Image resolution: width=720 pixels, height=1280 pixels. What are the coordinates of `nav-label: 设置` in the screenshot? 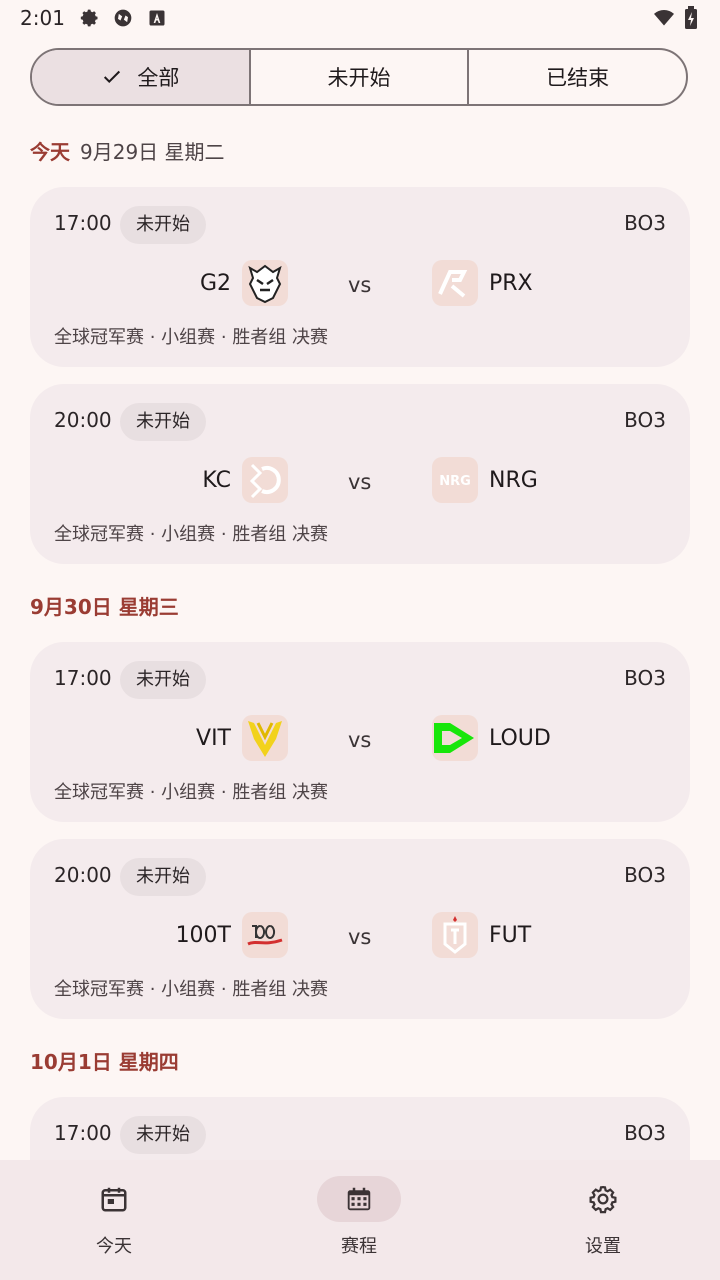 It's located at (603, 1246).